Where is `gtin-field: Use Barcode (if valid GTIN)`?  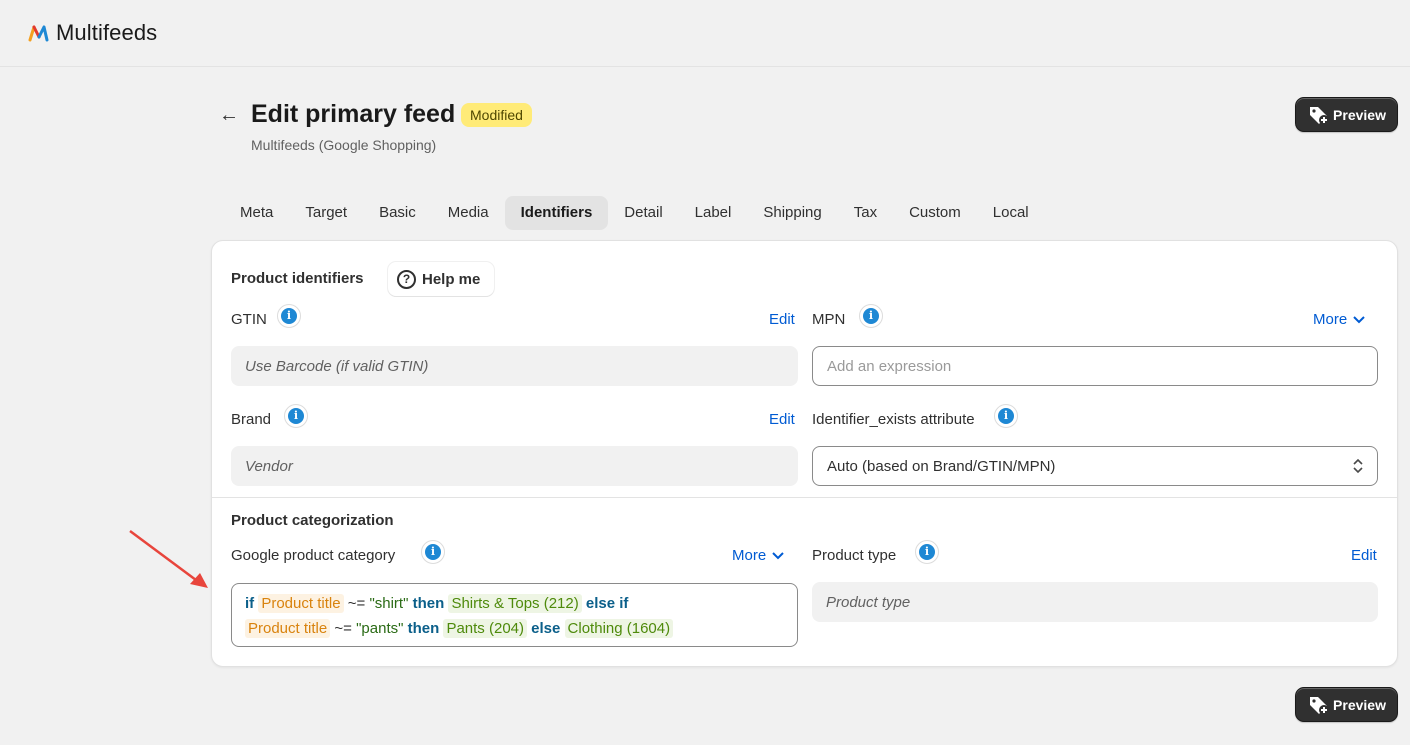
gtin-field: Use Barcode (if valid GTIN) is located at coordinates (514, 366).